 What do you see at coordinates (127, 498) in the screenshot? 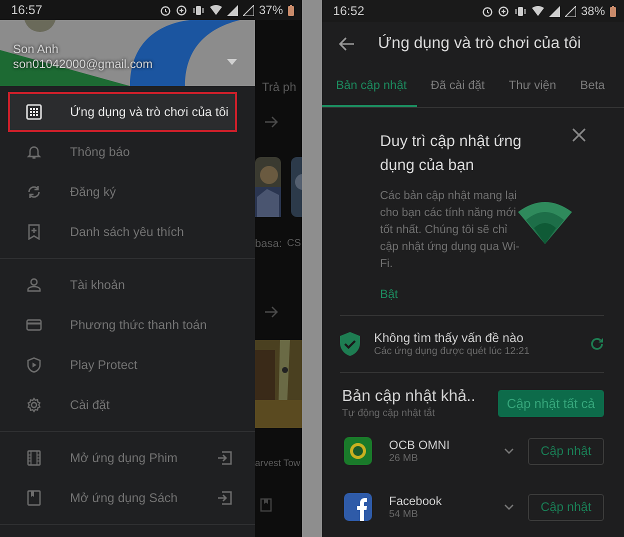
I see `menu-item: Mở ứng dụng Sách` at bounding box center [127, 498].